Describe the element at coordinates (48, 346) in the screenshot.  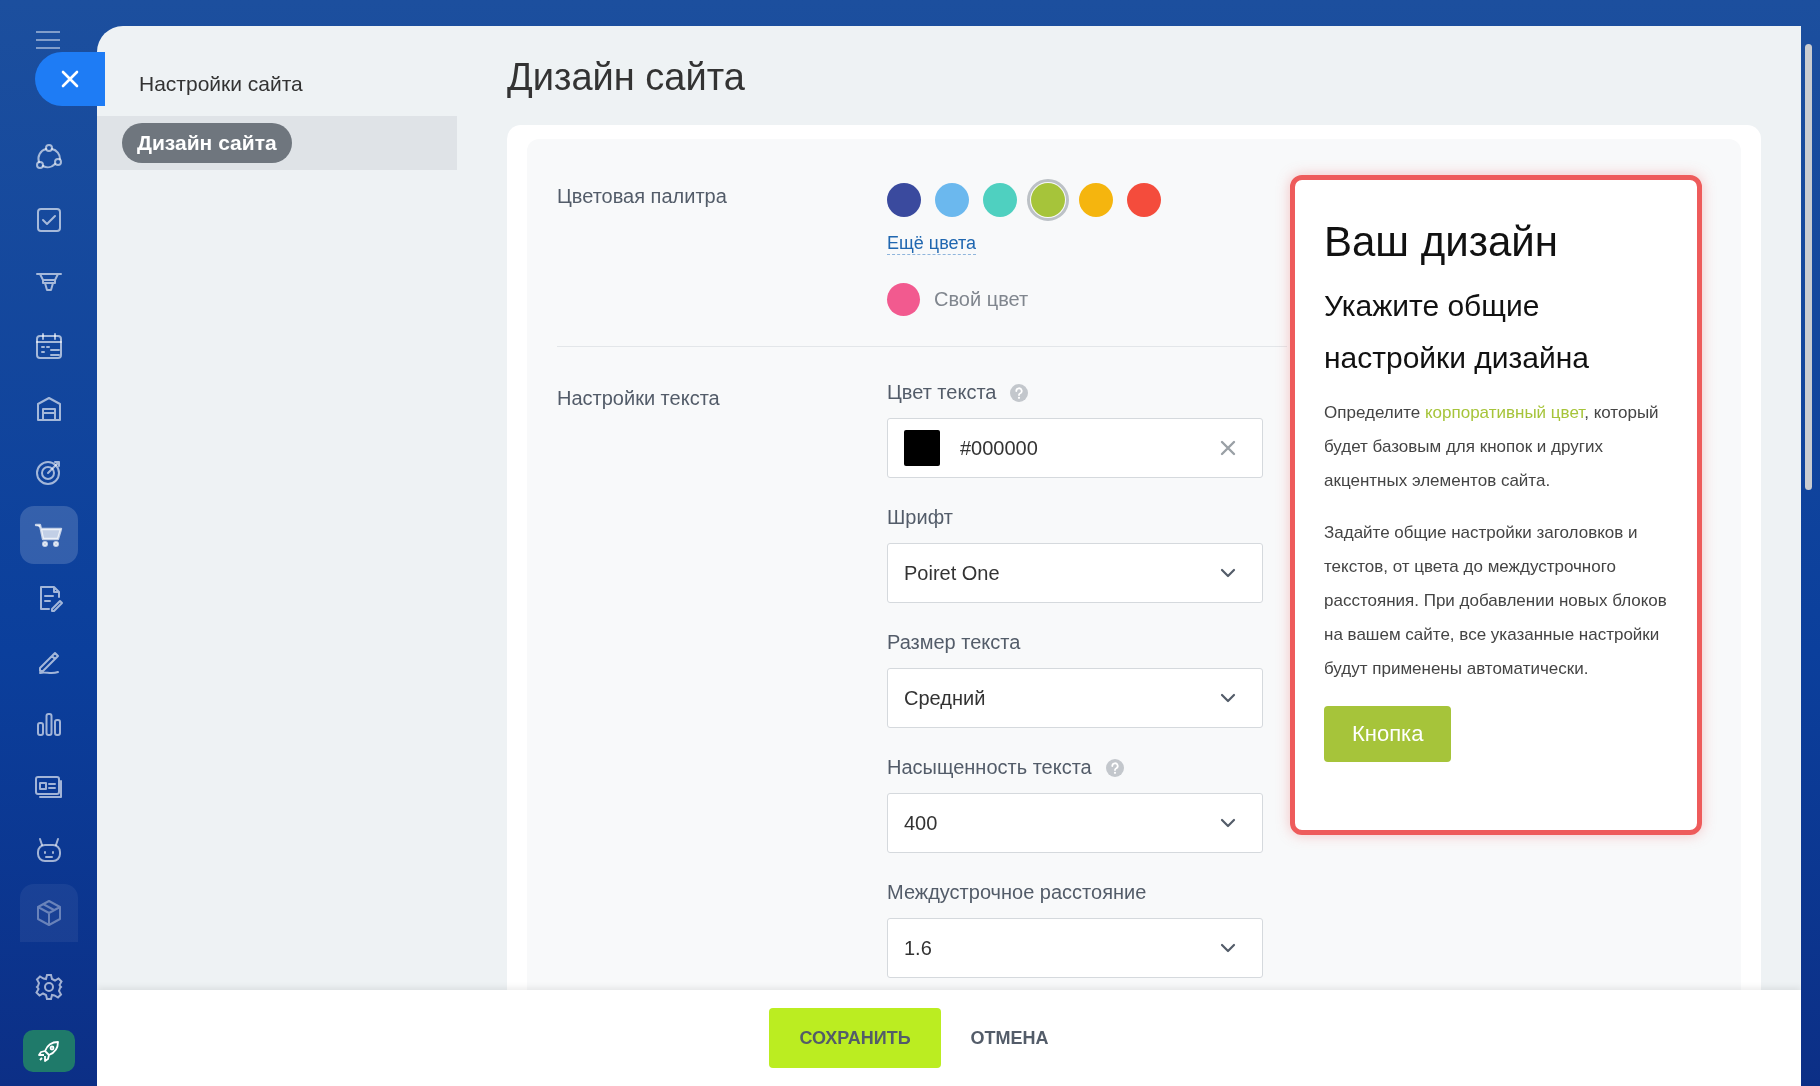
I see `calendar-icon` at that location.